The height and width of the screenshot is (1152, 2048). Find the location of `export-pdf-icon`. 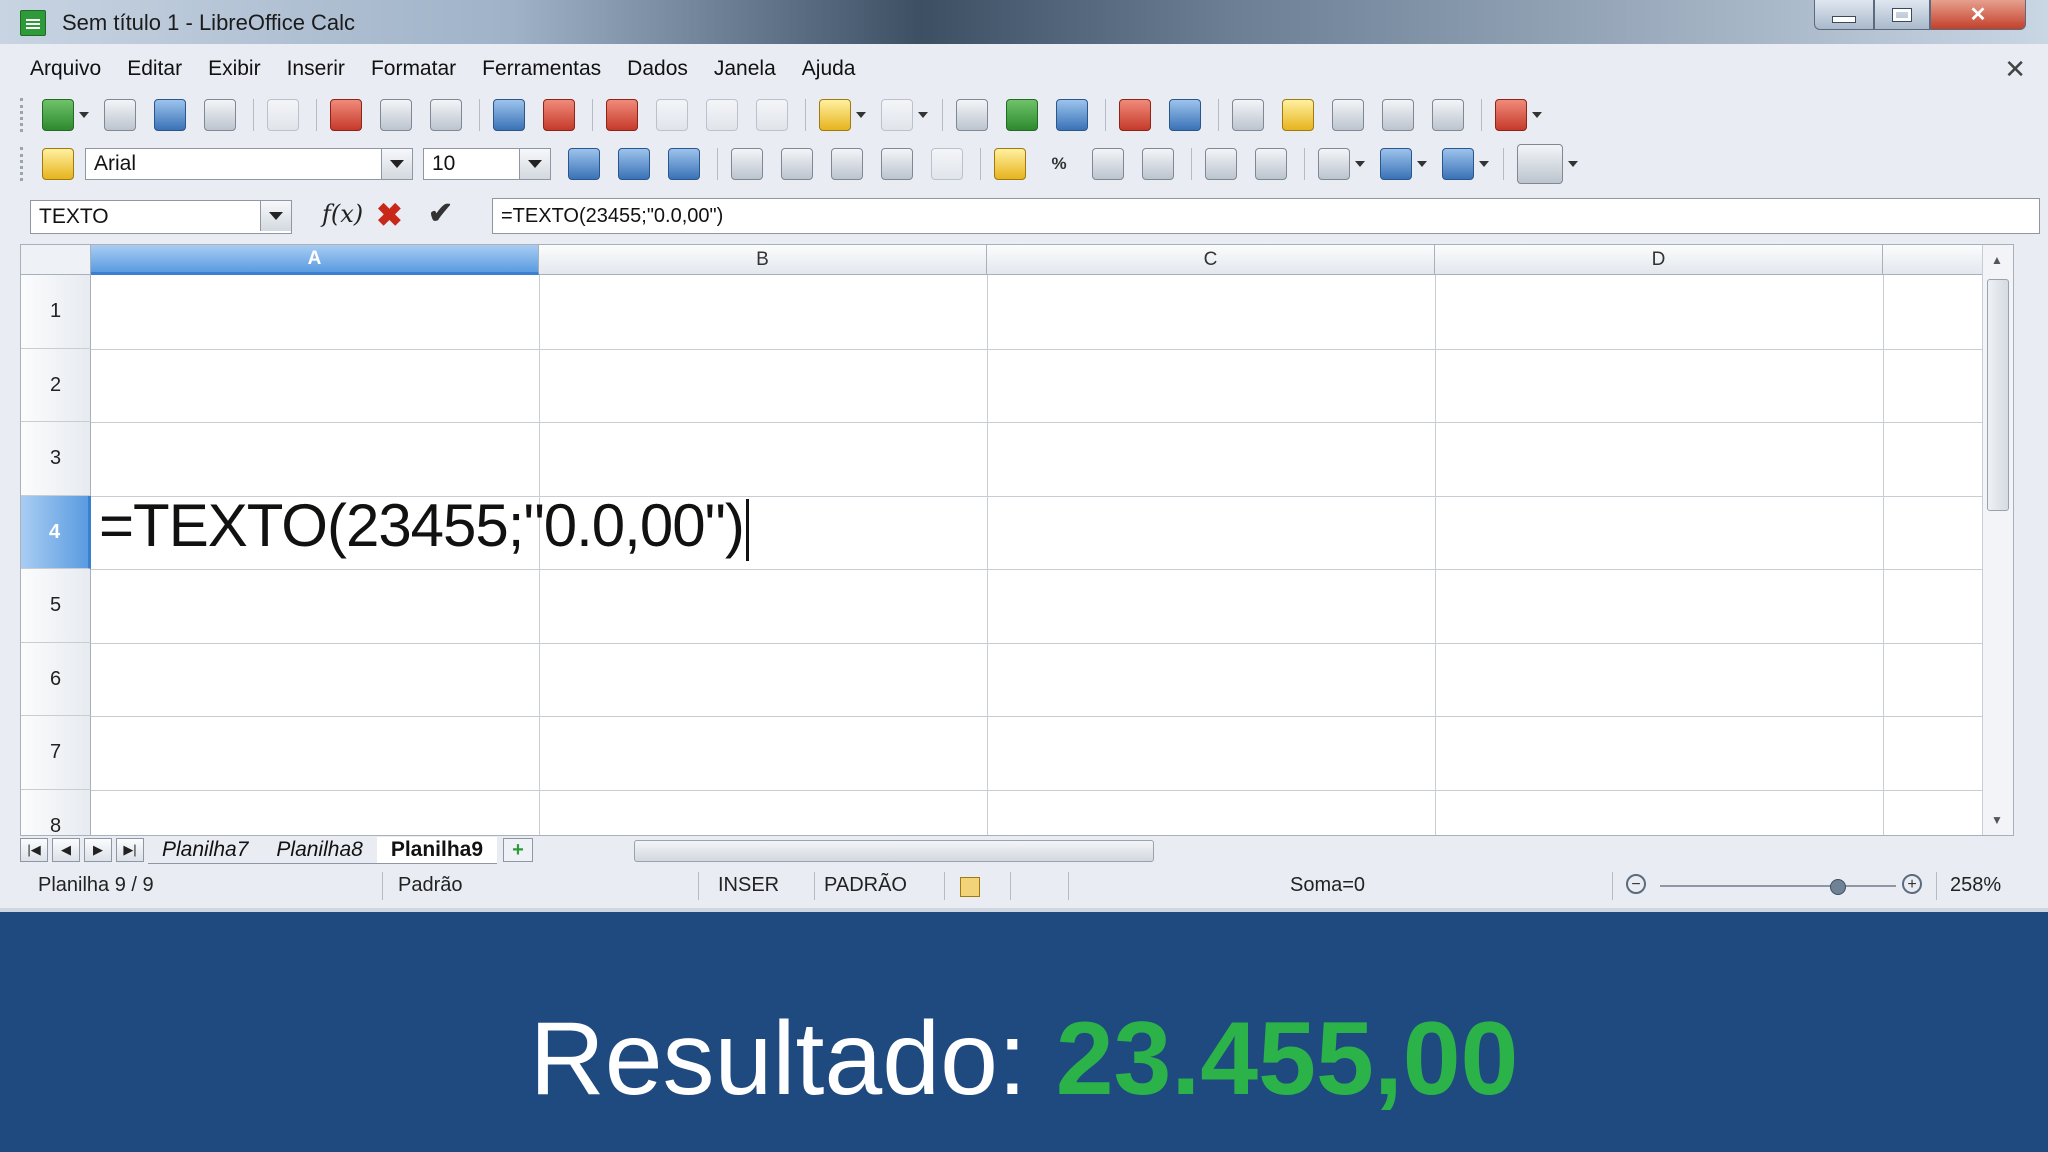

export-pdf-icon is located at coordinates (346, 115).